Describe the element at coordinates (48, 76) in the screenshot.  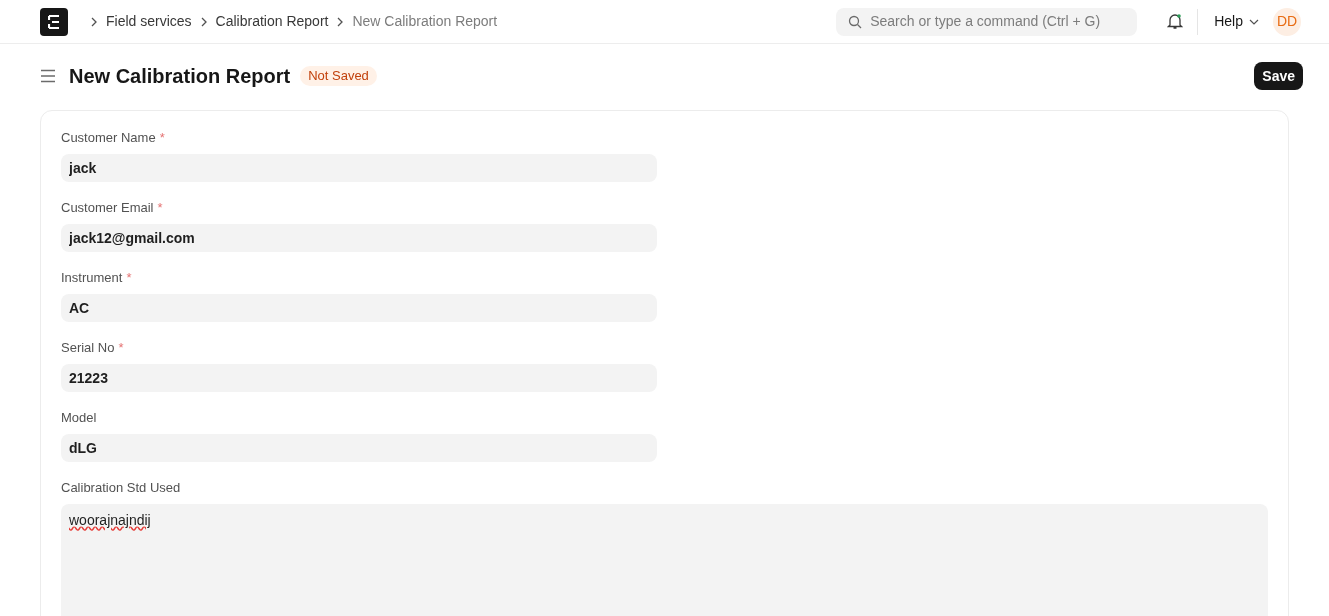
I see `menu-icon` at that location.